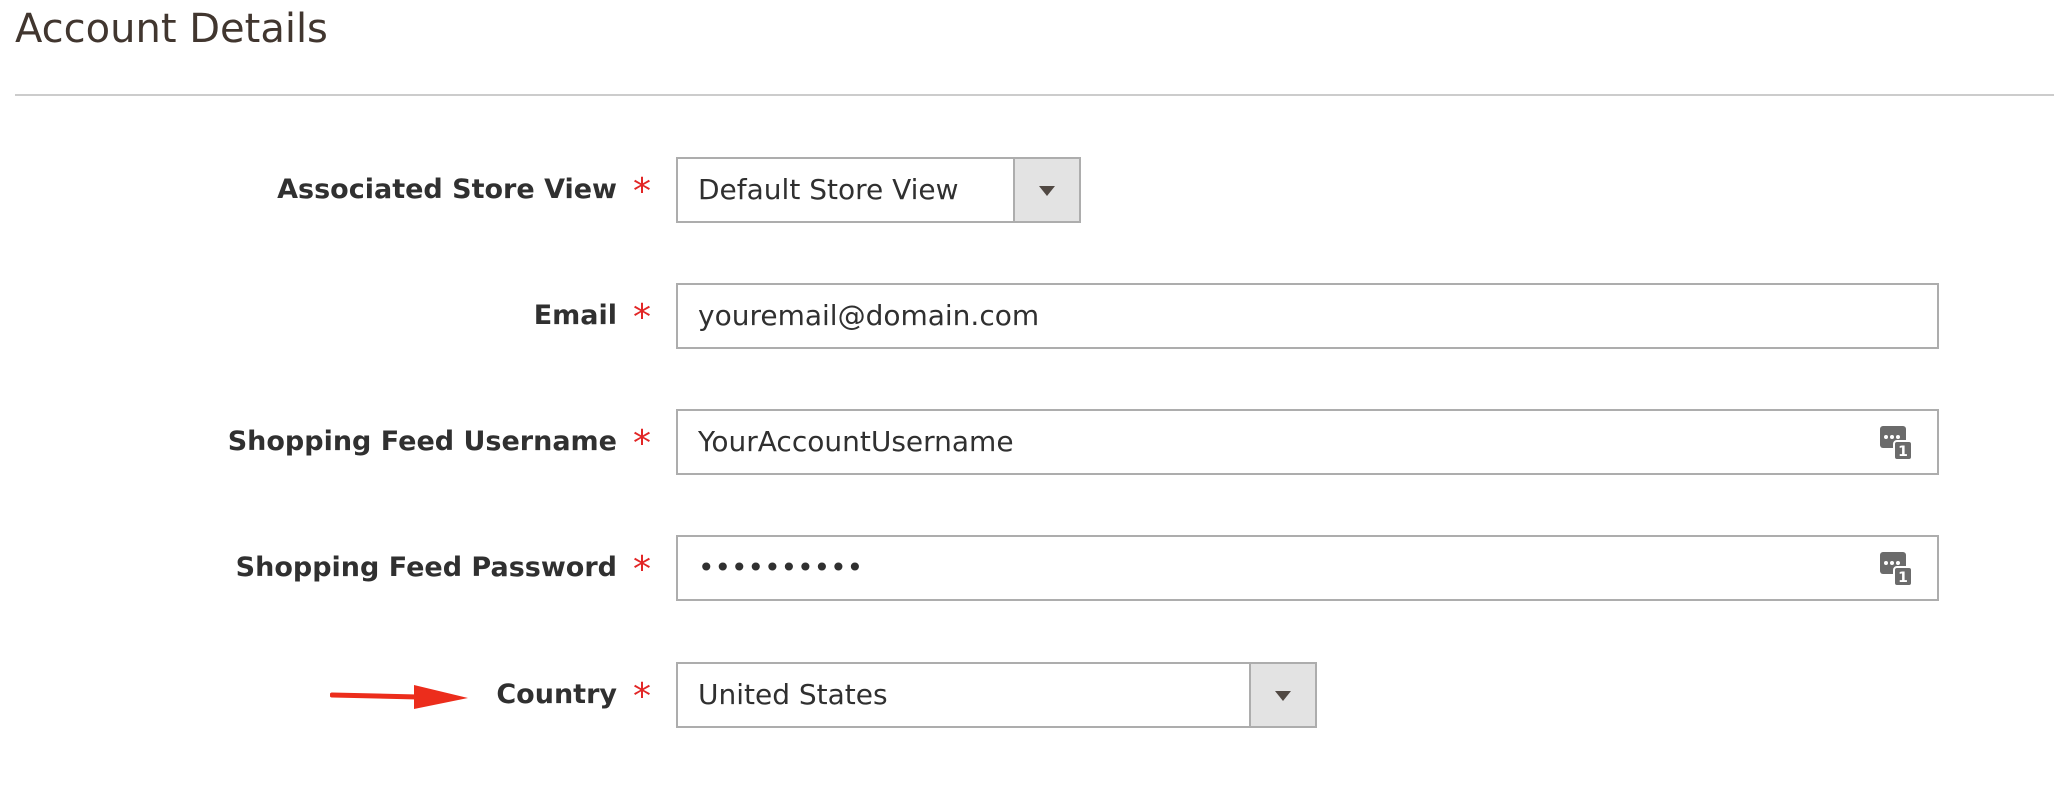  I want to click on country-select: United States, so click(996, 695).